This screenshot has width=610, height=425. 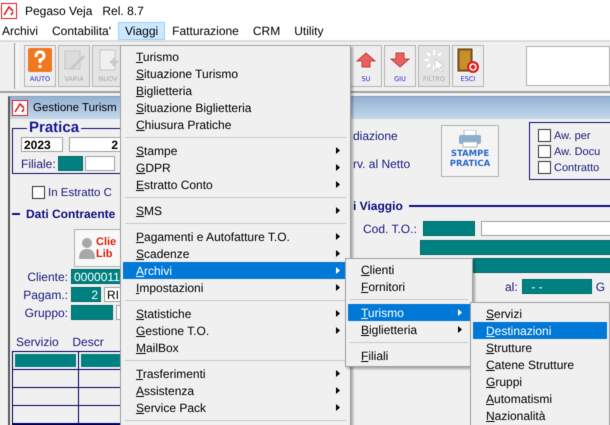 I want to click on field-label: Cliente:, so click(x=47, y=277).